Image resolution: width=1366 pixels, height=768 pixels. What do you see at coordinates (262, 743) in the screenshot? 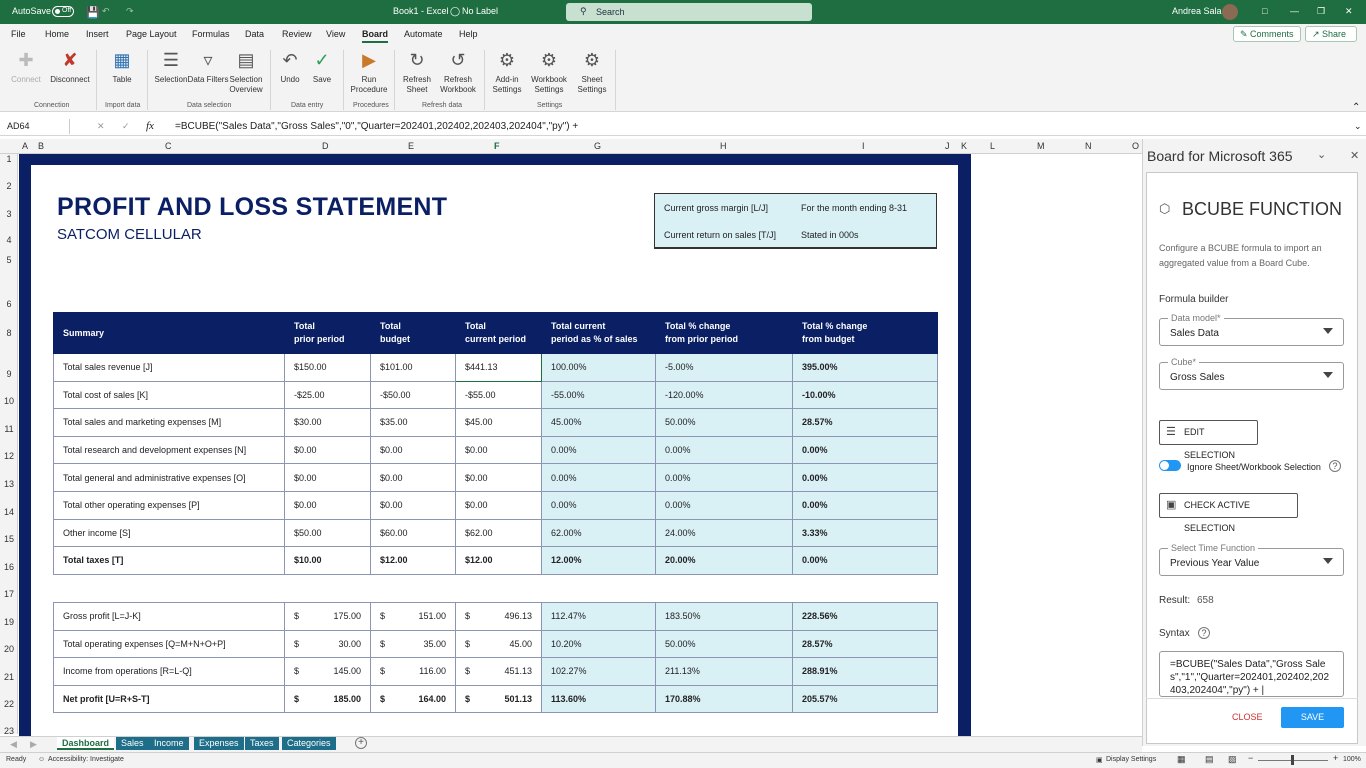
I see `tab-taxes: Taxes` at bounding box center [262, 743].